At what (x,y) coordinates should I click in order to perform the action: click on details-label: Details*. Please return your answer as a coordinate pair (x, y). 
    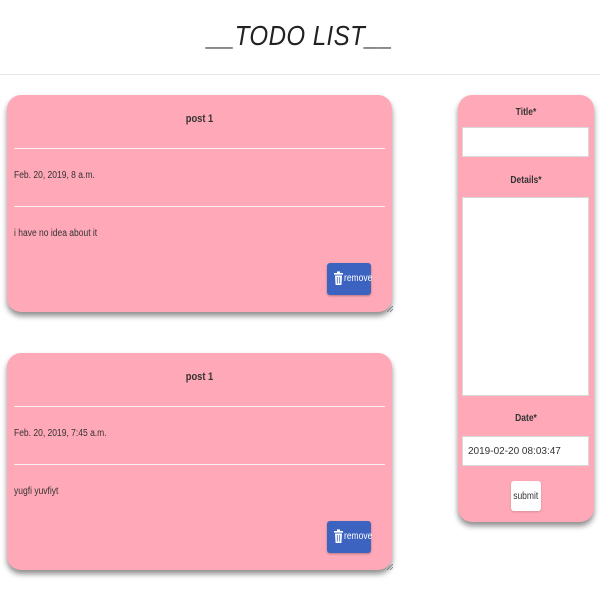
    Looking at the image, I should click on (526, 180).